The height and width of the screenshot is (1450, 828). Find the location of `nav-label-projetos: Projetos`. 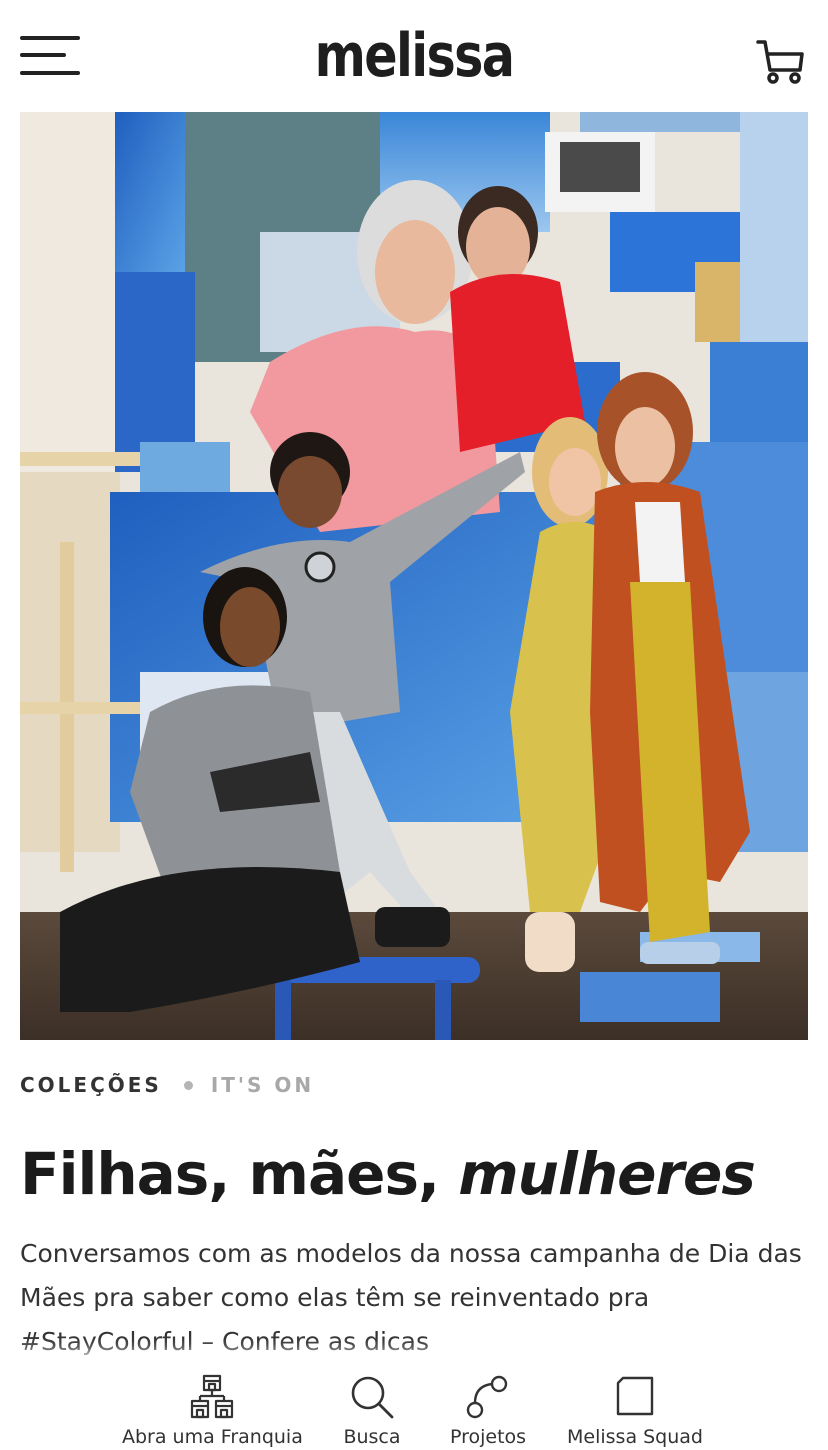

nav-label-projetos: Projetos is located at coordinates (488, 1437).